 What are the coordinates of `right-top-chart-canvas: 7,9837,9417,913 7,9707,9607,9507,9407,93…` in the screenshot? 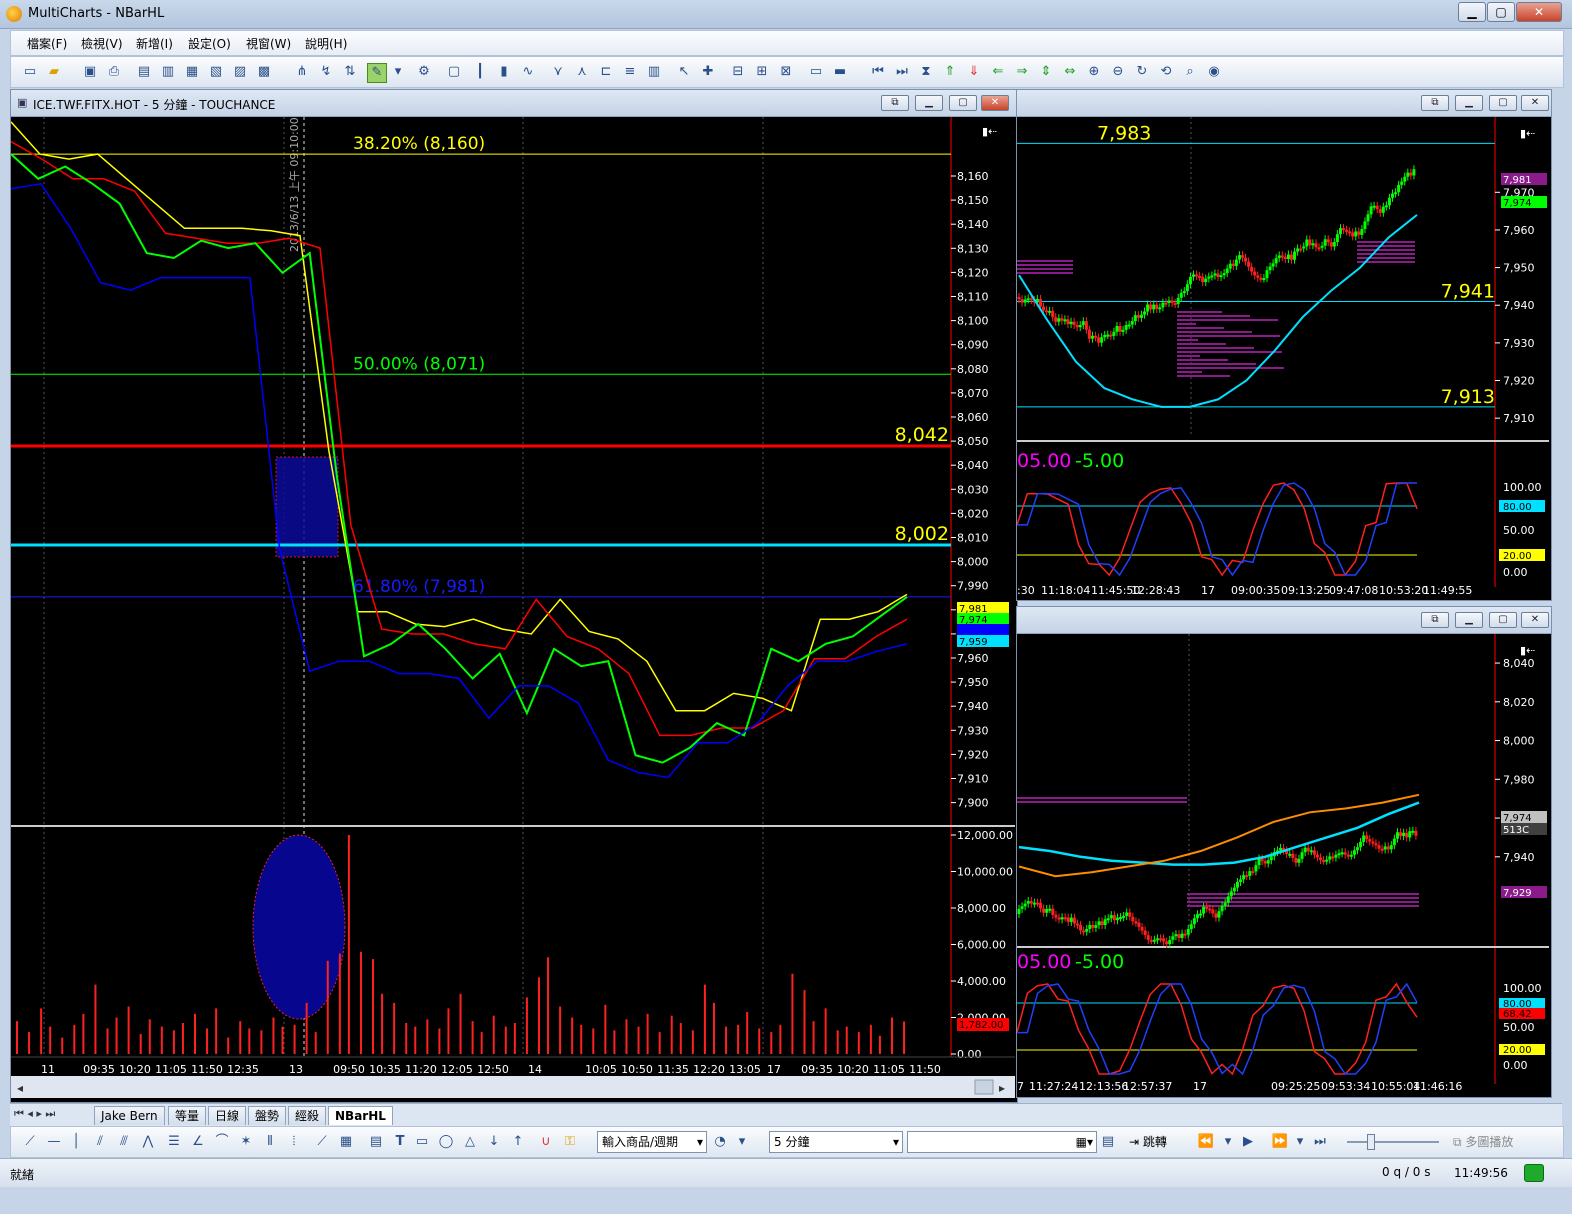 It's located at (1283, 358).